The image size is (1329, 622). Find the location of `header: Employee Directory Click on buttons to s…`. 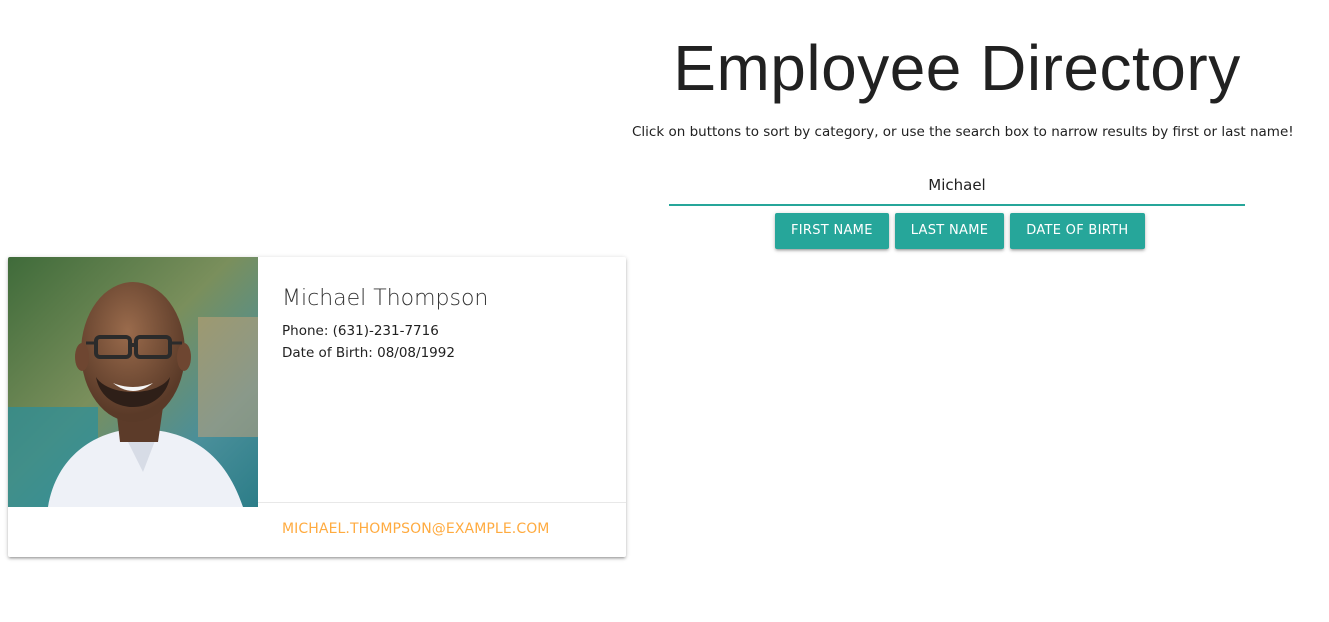

header: Employee Directory Click on buttons to s… is located at coordinates (963, 83).